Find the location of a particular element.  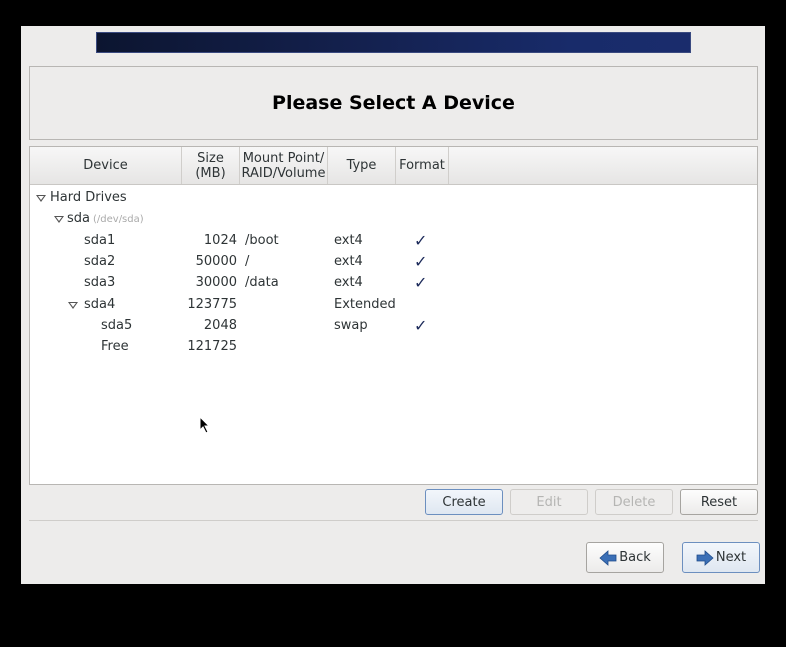

size-value: 2048 is located at coordinates (220, 325).